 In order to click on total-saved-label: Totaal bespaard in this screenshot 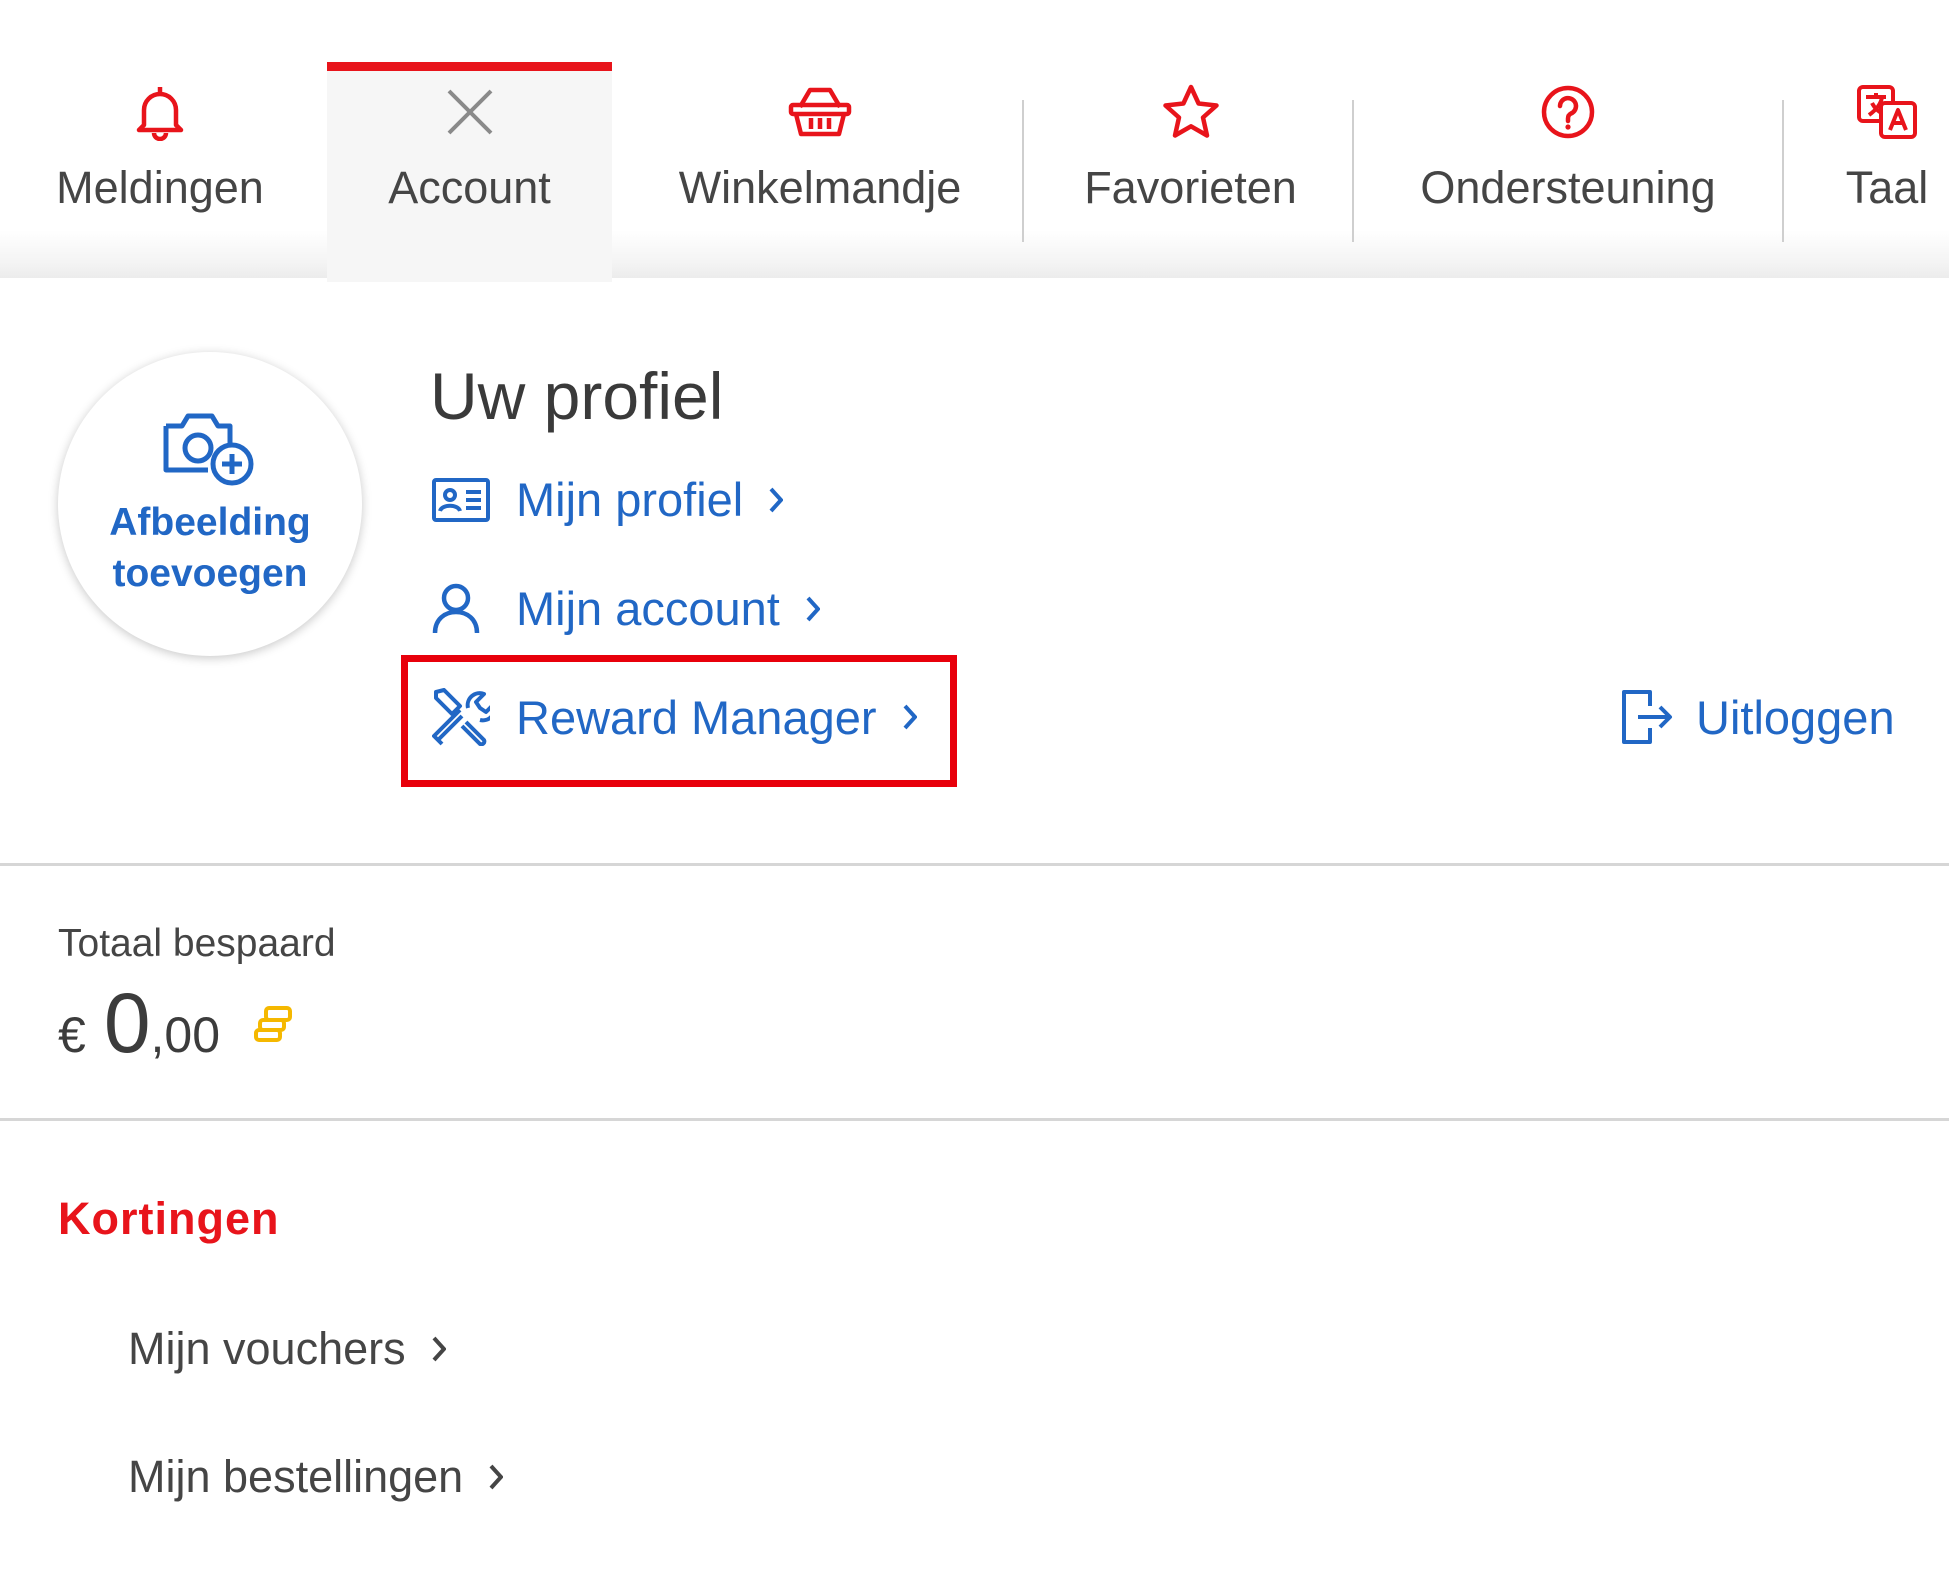, I will do `click(197, 943)`.